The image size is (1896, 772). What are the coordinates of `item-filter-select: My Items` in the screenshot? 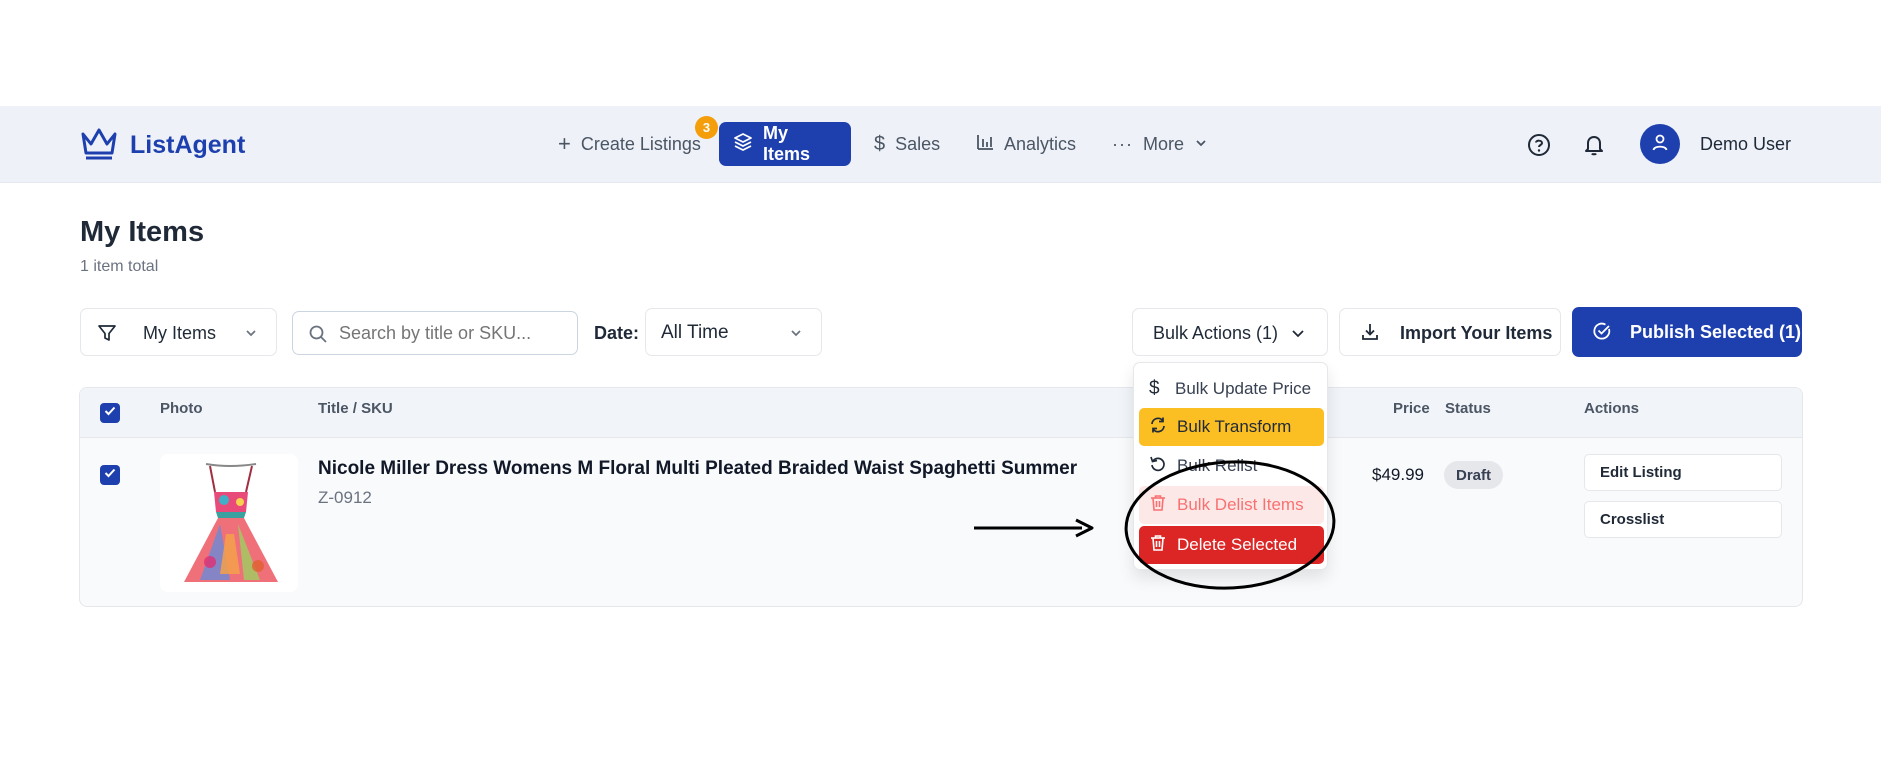 It's located at (178, 332).